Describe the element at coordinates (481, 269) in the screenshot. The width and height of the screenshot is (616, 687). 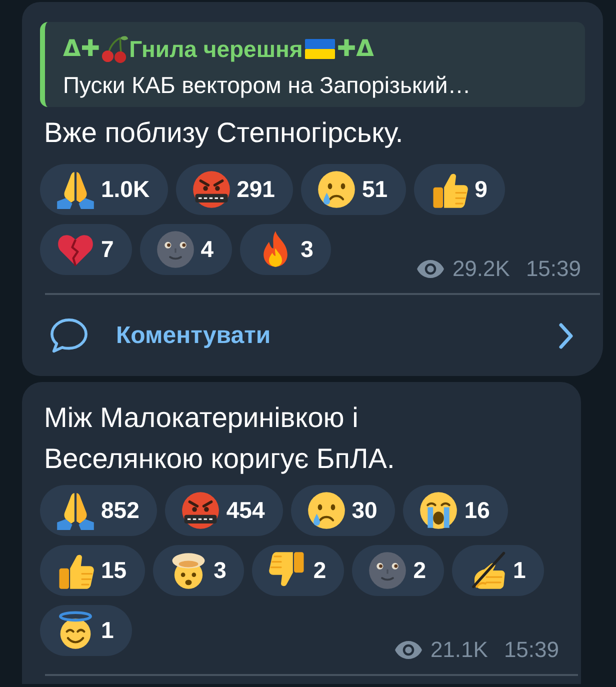
I see `view-count: 29.2K` at that location.